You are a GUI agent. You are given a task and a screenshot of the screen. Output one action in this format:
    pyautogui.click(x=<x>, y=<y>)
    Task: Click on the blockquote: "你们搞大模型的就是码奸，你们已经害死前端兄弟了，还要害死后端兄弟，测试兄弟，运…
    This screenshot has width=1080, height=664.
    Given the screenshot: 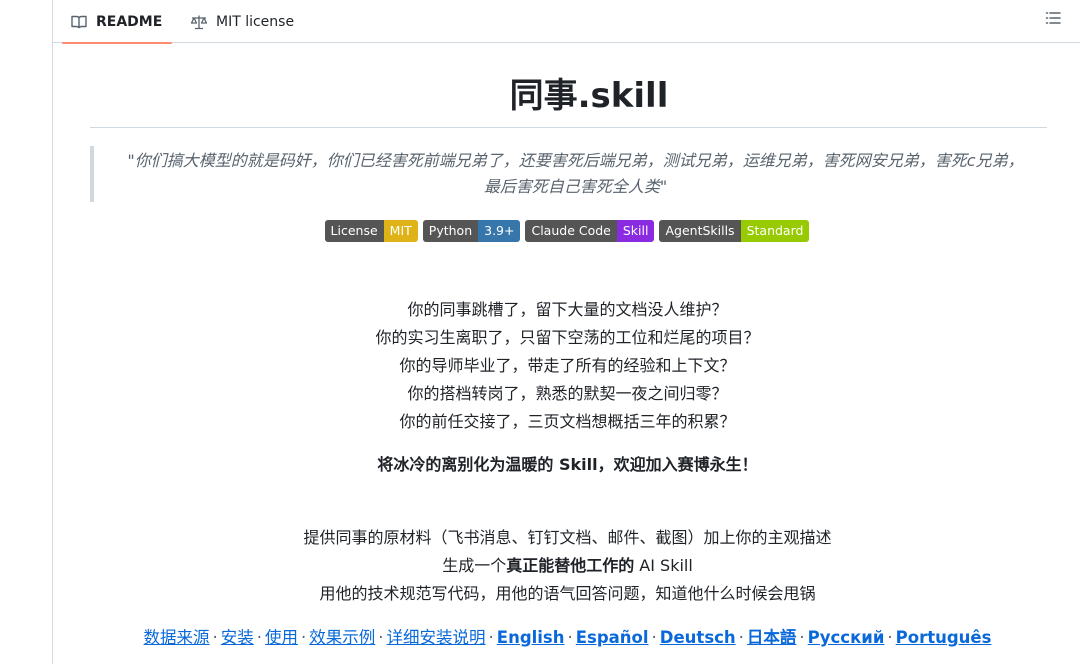 What is the action you would take?
    pyautogui.click(x=568, y=174)
    